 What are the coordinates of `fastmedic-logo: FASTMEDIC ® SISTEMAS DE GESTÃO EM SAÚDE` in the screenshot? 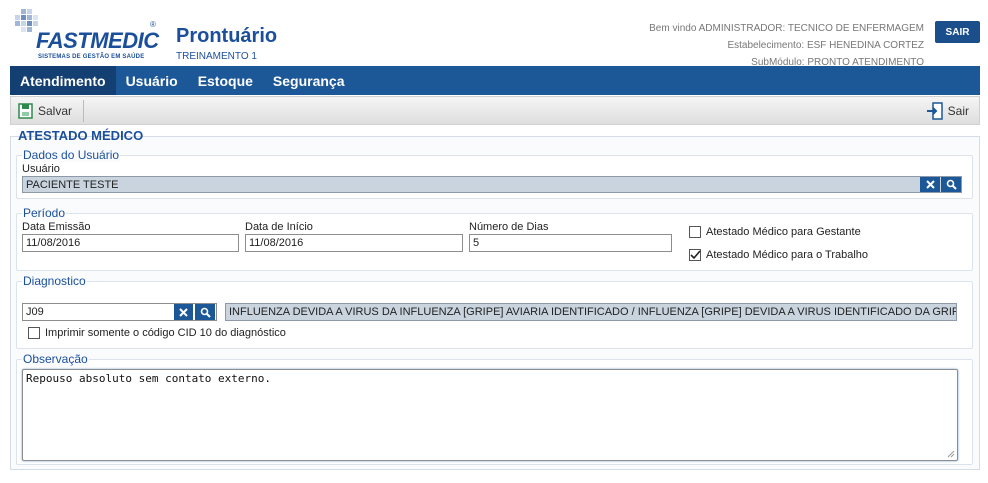 It's located at (84, 35).